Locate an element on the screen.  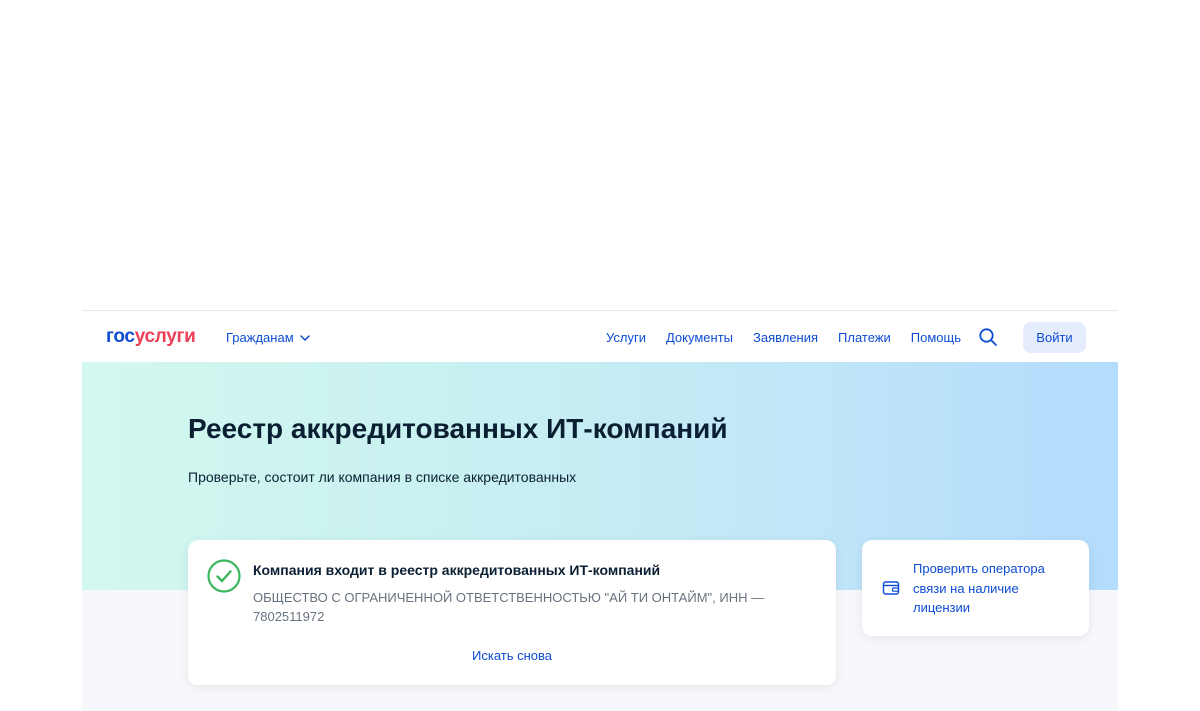
chevron-down-icon is located at coordinates (304, 338).